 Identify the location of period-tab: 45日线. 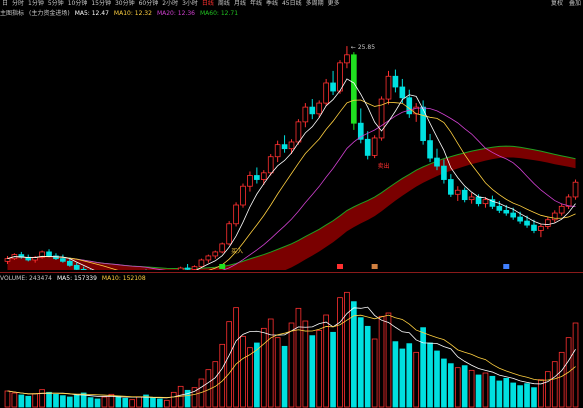
(292, 4).